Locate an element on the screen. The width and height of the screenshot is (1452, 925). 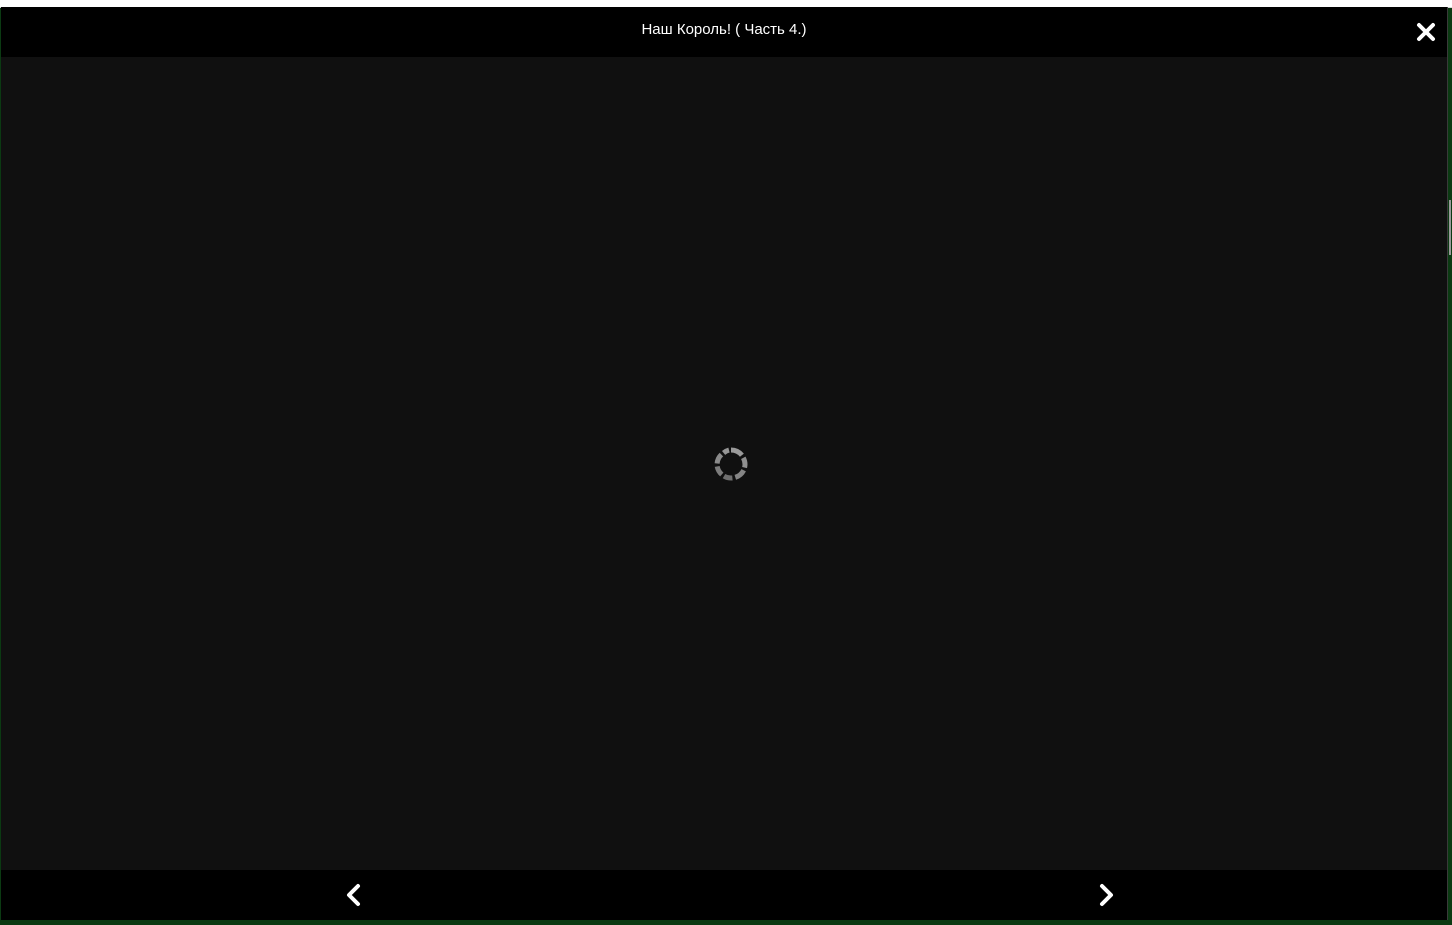
next-button is located at coordinates (1106, 895).